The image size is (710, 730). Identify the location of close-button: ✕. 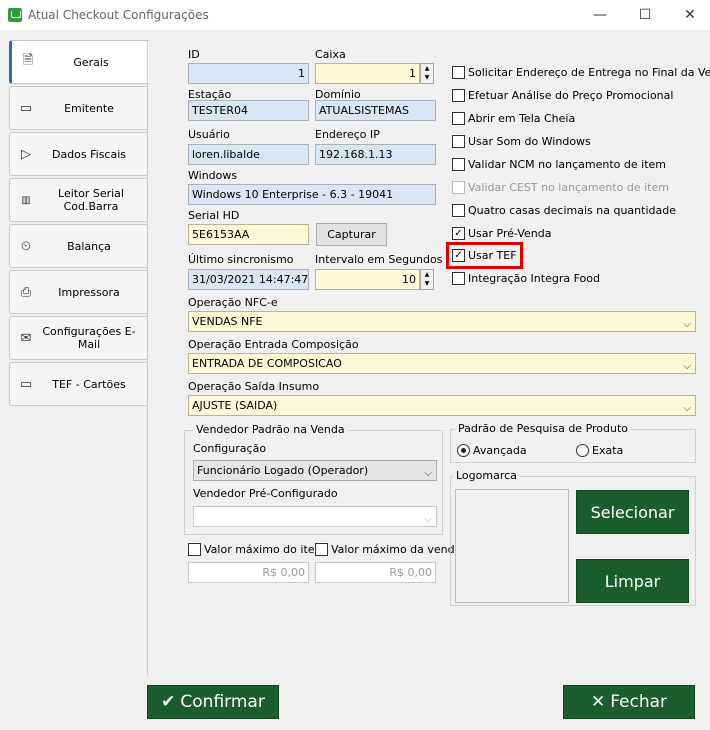
(690, 15).